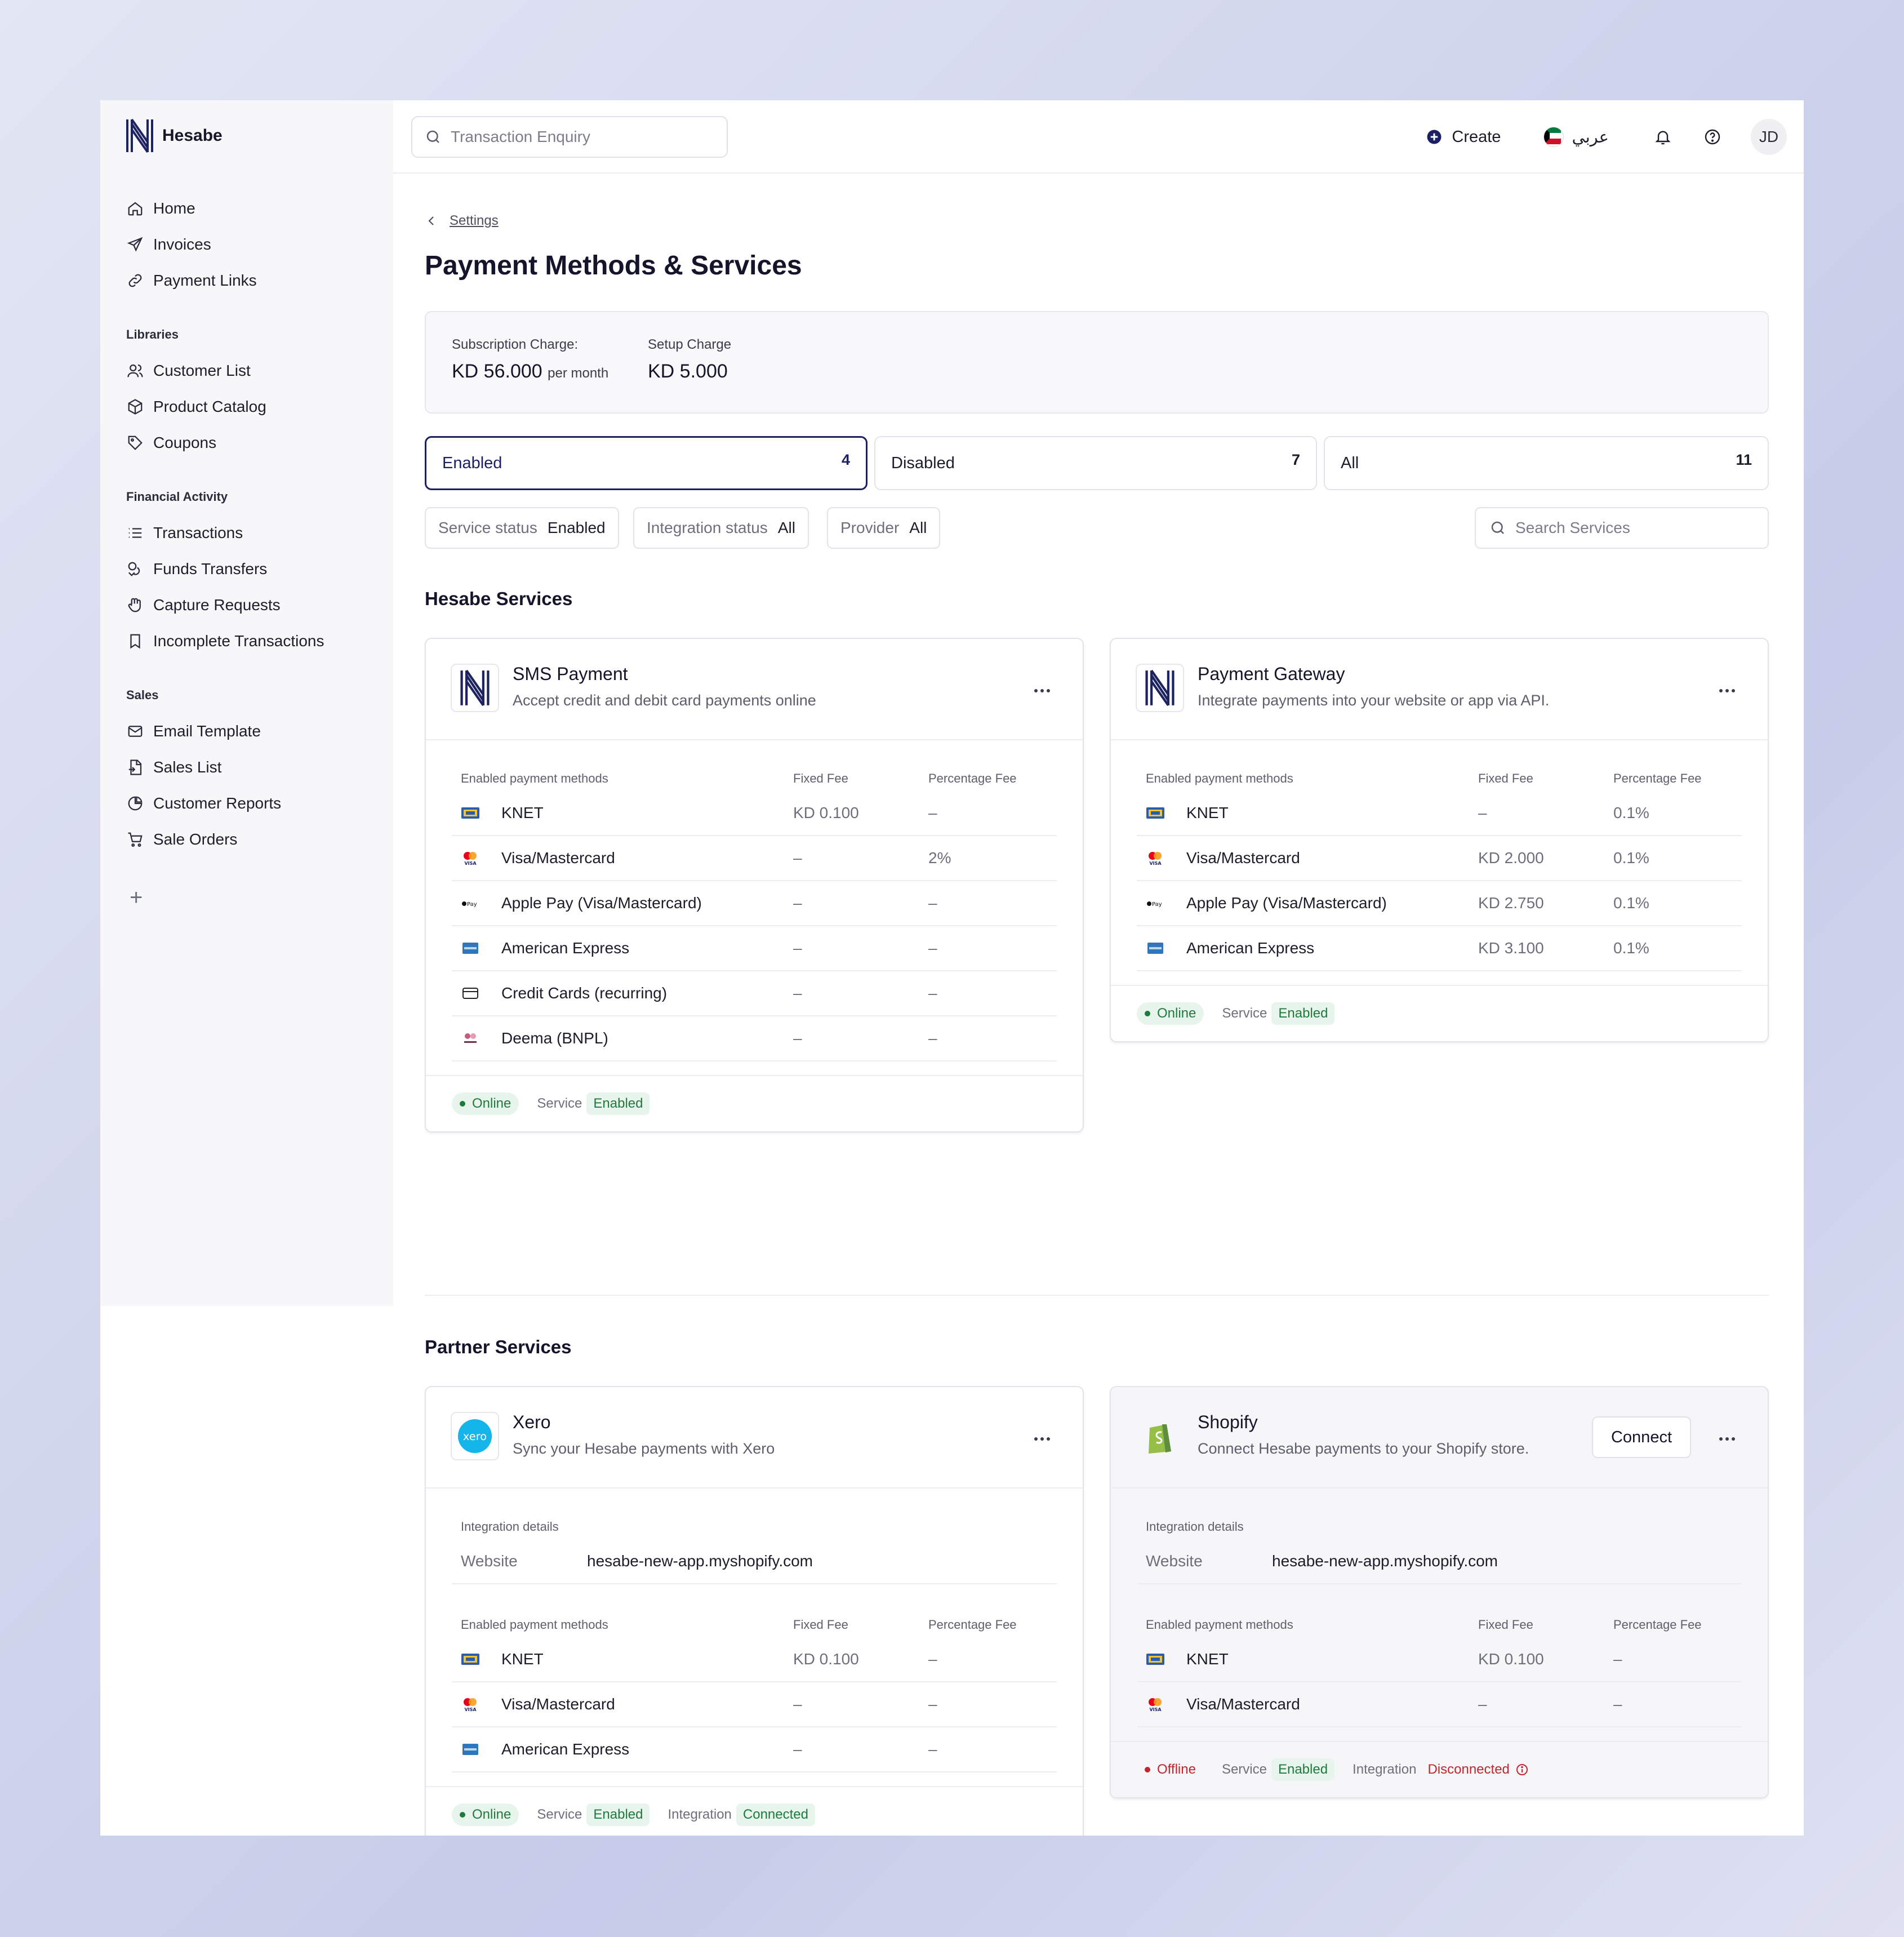 This screenshot has height=1937, width=1904. What do you see at coordinates (250, 407) in the screenshot?
I see `sidebar-item-product-catalog: Product Catalog` at bounding box center [250, 407].